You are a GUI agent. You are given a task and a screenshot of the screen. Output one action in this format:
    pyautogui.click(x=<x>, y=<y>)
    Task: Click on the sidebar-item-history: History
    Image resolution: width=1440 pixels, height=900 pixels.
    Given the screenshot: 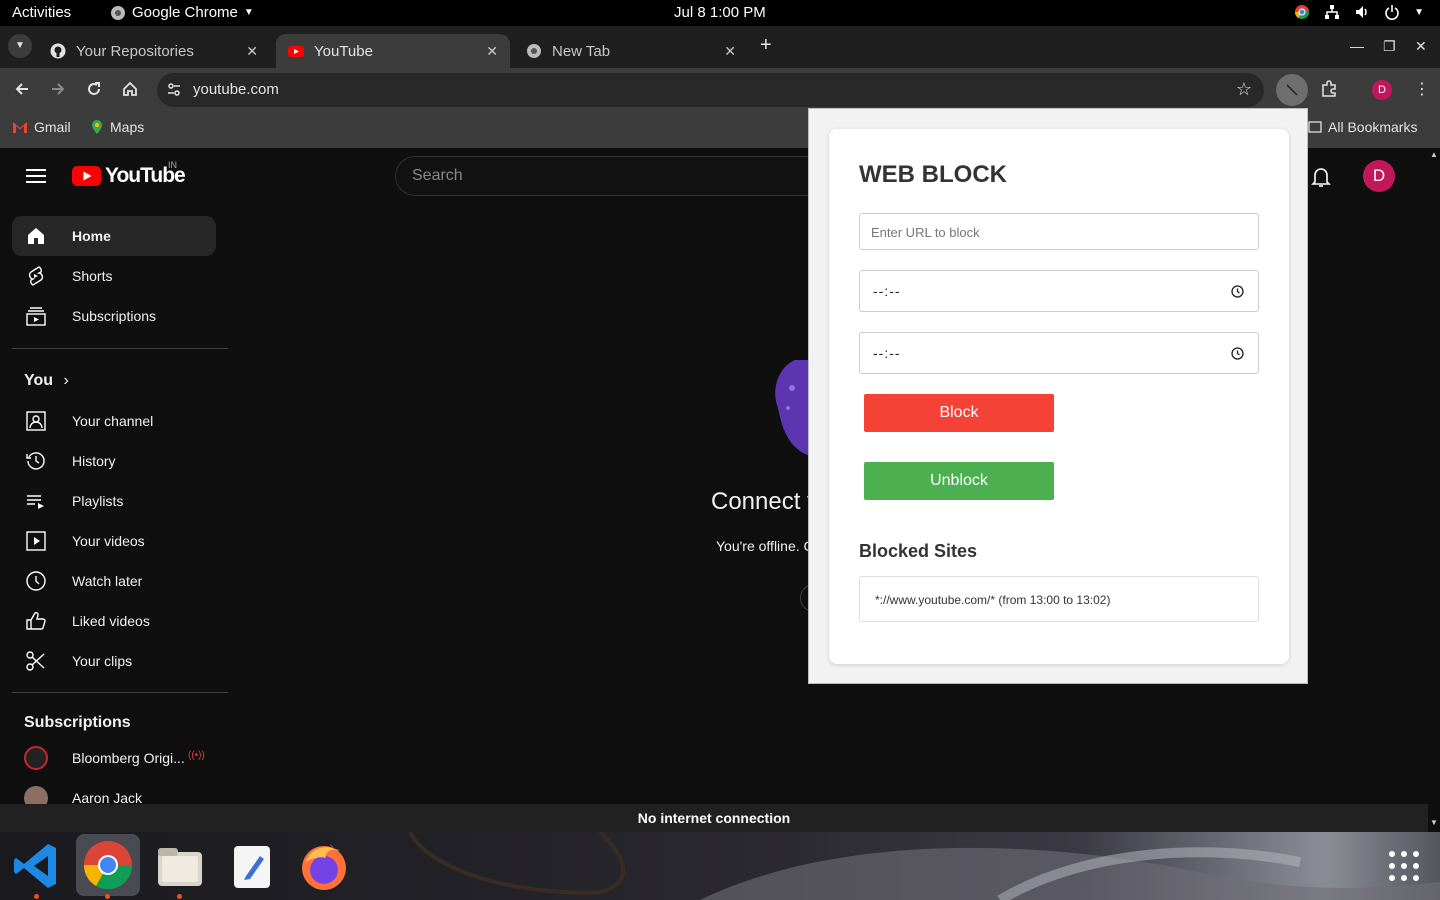 What is the action you would take?
    pyautogui.click(x=114, y=461)
    